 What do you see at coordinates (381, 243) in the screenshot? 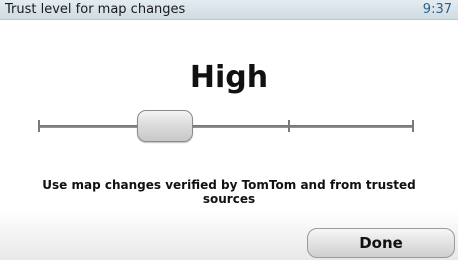
I see `done-button: Done` at bounding box center [381, 243].